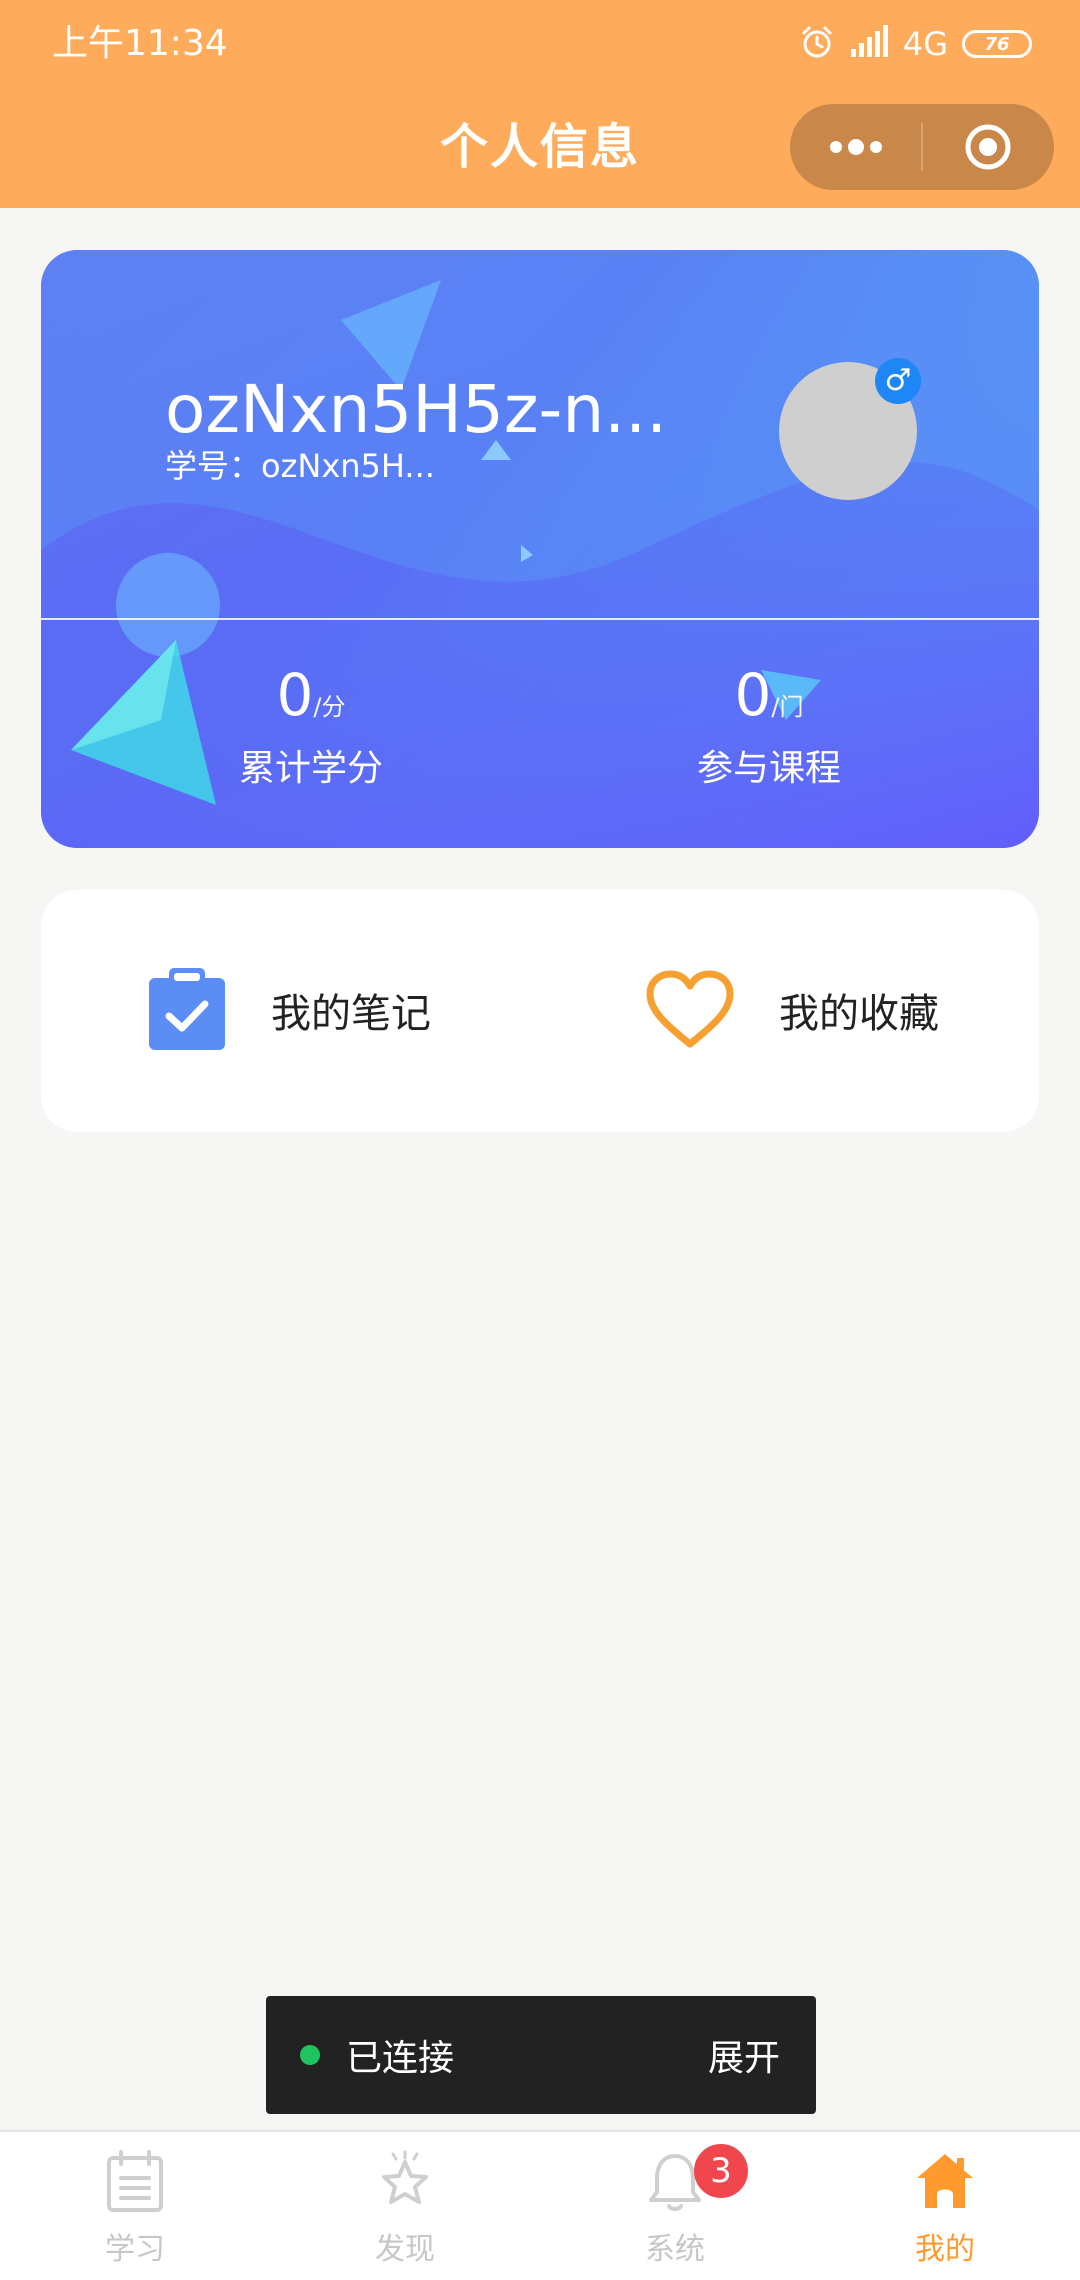  I want to click on home-icon, so click(945, 2181).